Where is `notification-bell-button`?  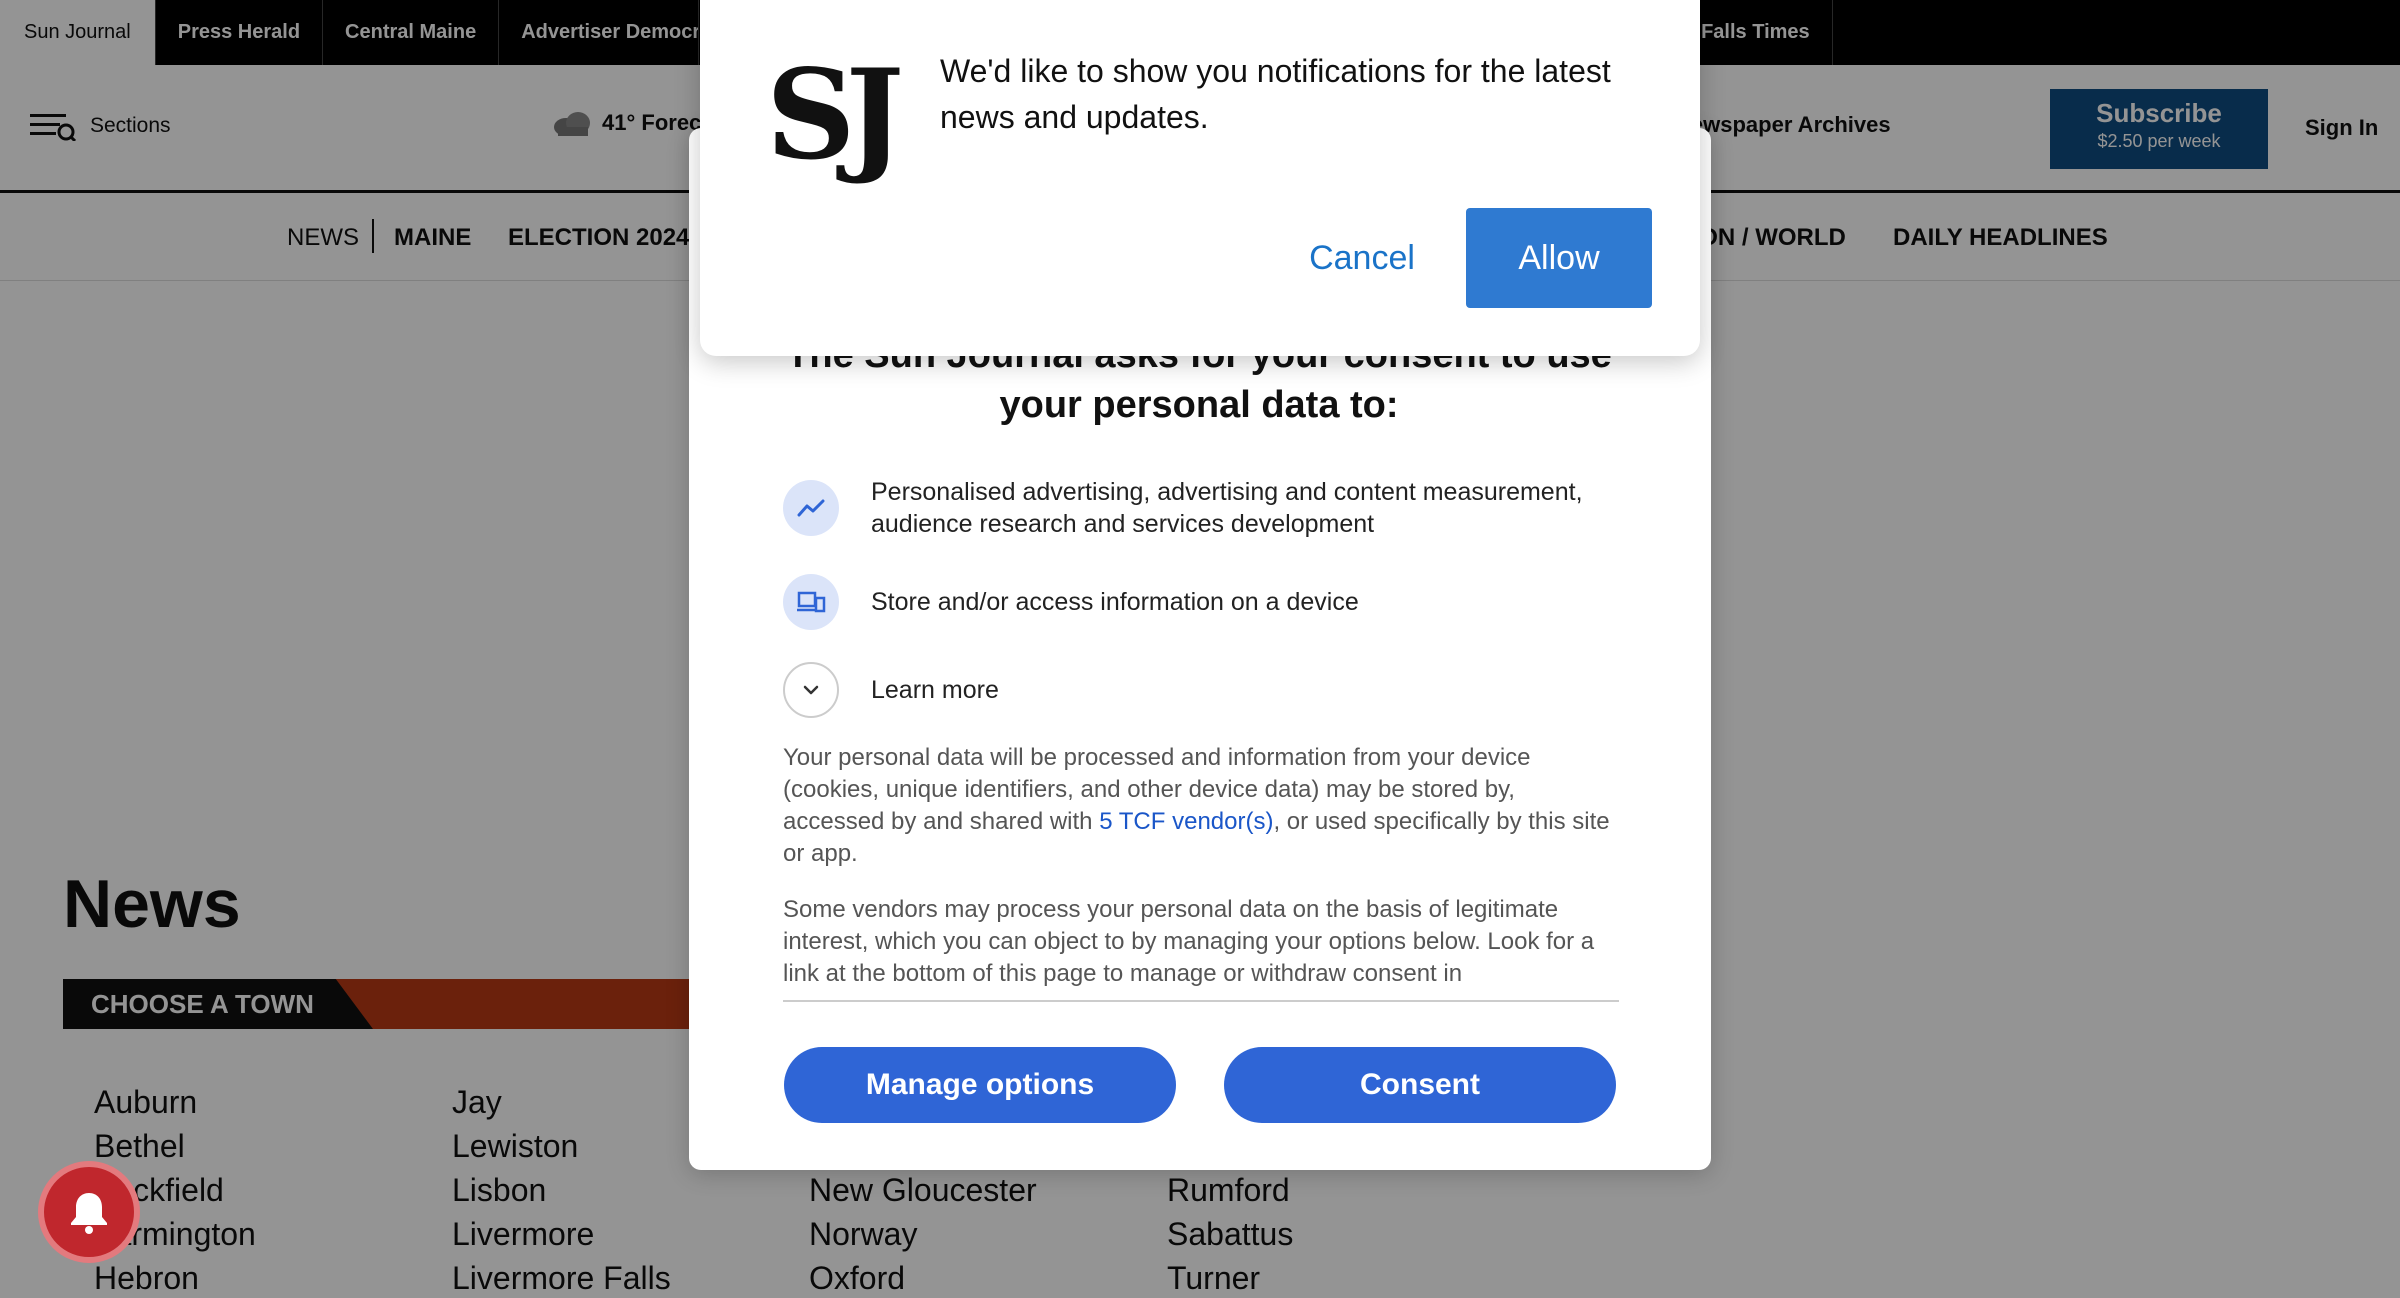
notification-bell-button is located at coordinates (89, 1212).